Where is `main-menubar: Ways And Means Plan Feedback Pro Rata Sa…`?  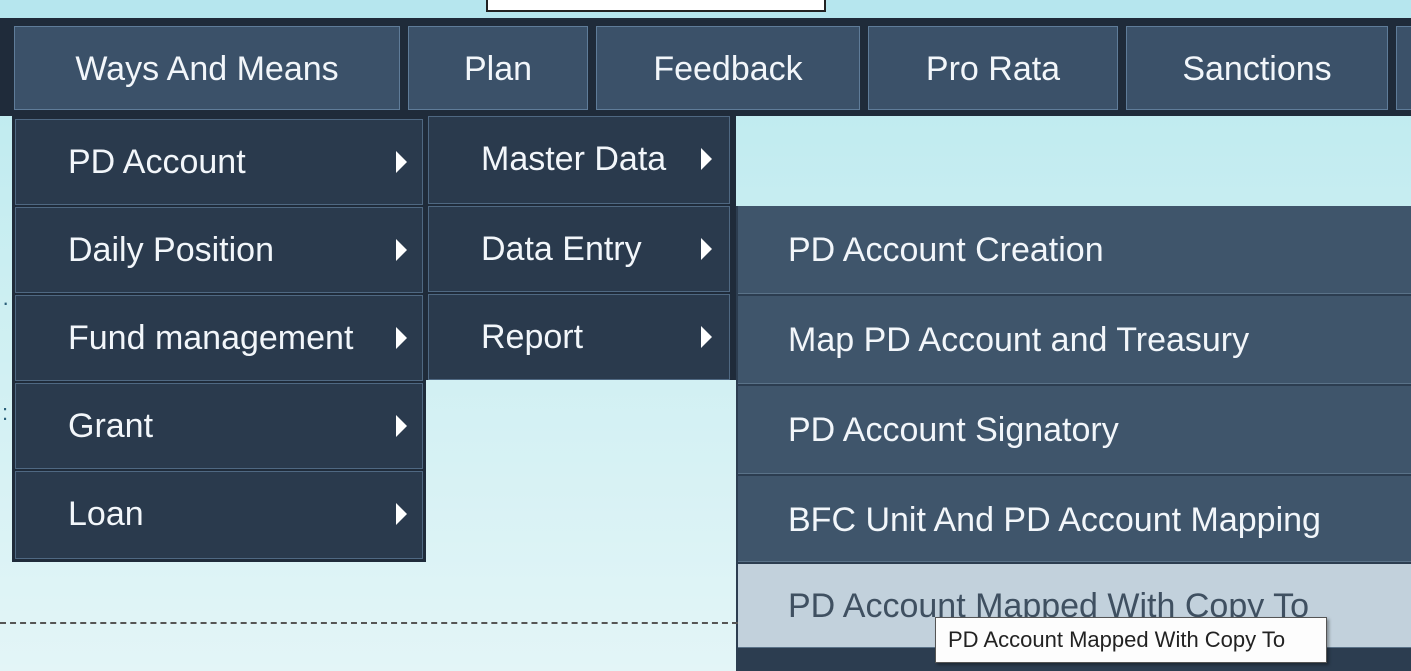
main-menubar: Ways And Means Plan Feedback Pro Rata Sa… is located at coordinates (705, 67).